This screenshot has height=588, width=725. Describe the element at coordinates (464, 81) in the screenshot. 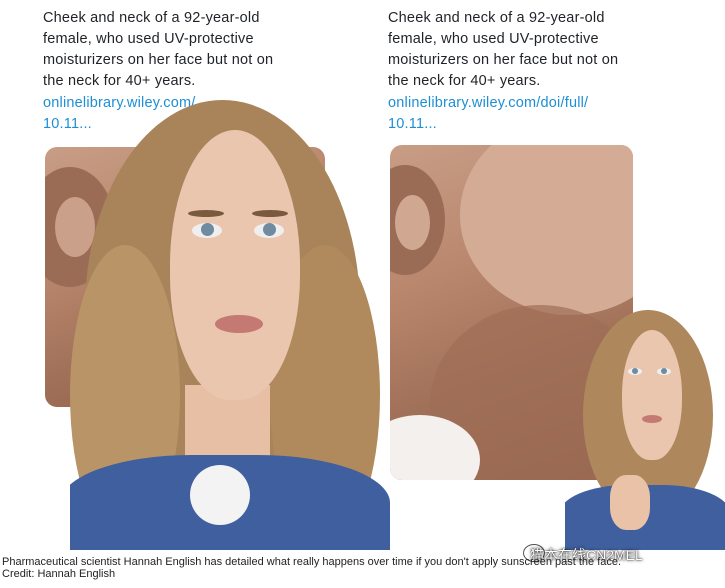

I see `right-tweet-line-4: the neck for 40+ years.` at that location.